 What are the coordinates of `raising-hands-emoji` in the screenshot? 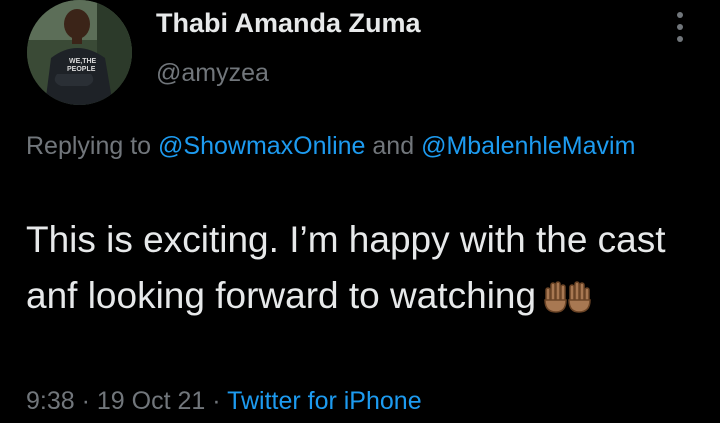 It's located at (568, 302).